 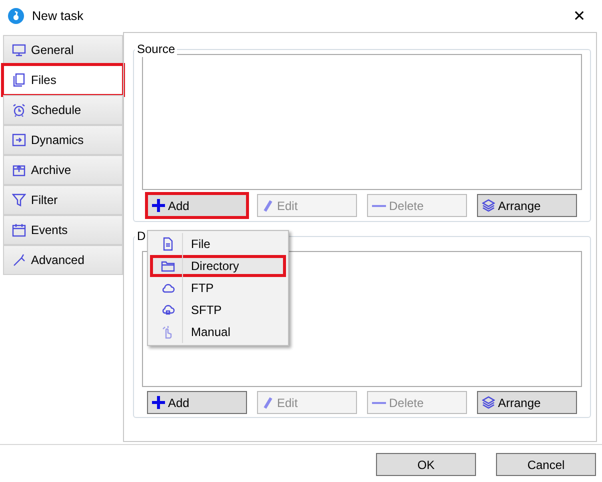 What do you see at coordinates (19, 110) in the screenshot?
I see `alarm-clock-icon` at bounding box center [19, 110].